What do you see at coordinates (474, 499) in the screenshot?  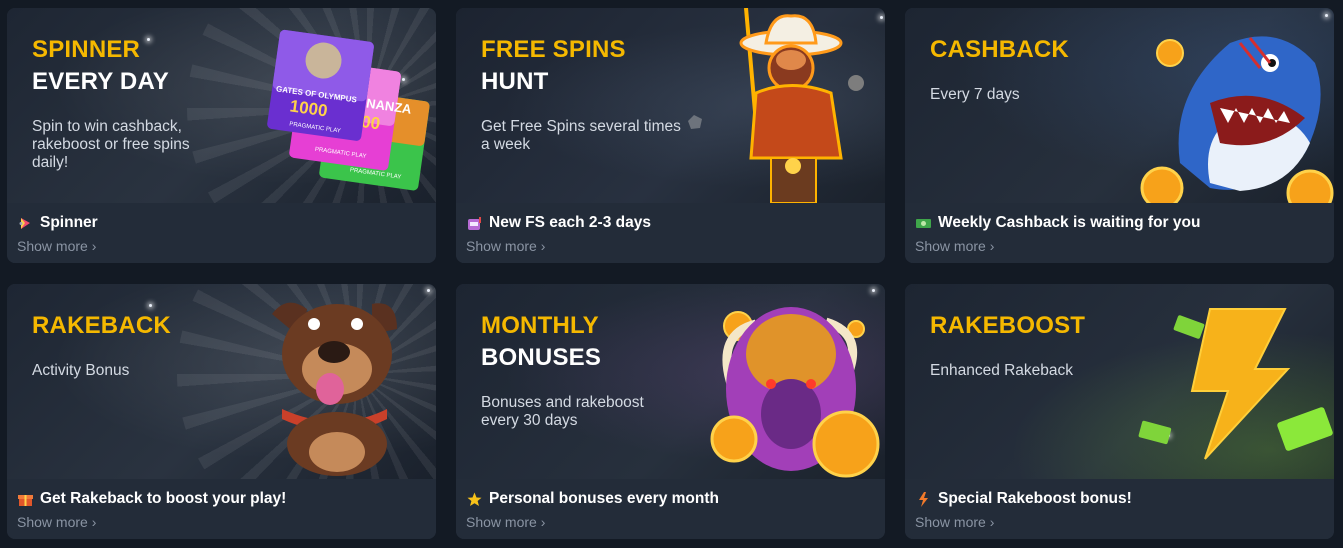 I see `star-icon` at bounding box center [474, 499].